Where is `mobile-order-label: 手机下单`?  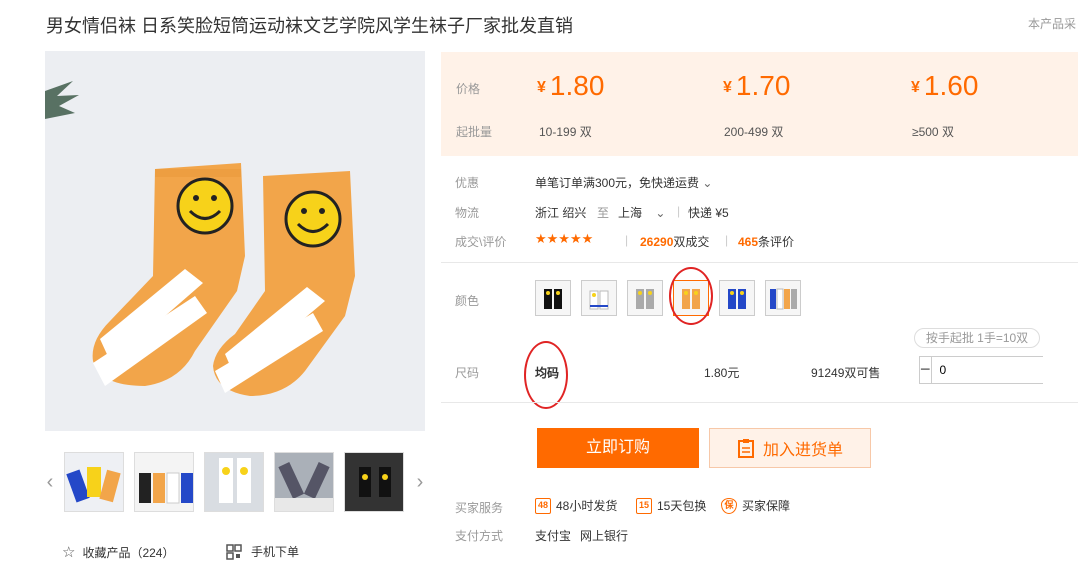 mobile-order-label: 手机下单 is located at coordinates (275, 552).